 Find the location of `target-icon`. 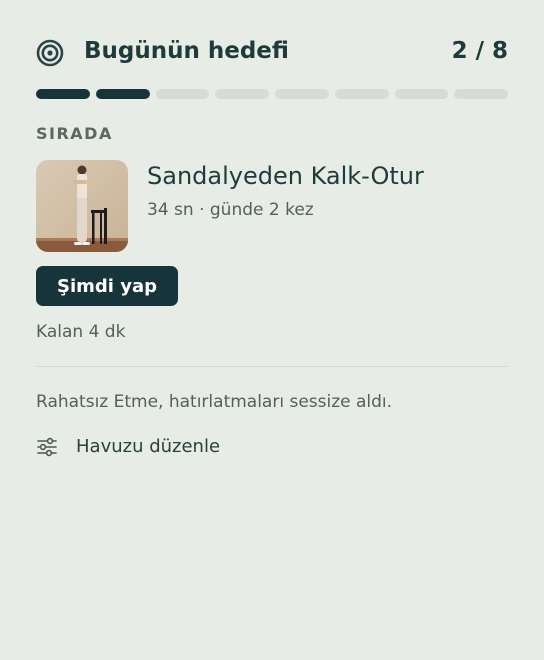

target-icon is located at coordinates (50, 53).